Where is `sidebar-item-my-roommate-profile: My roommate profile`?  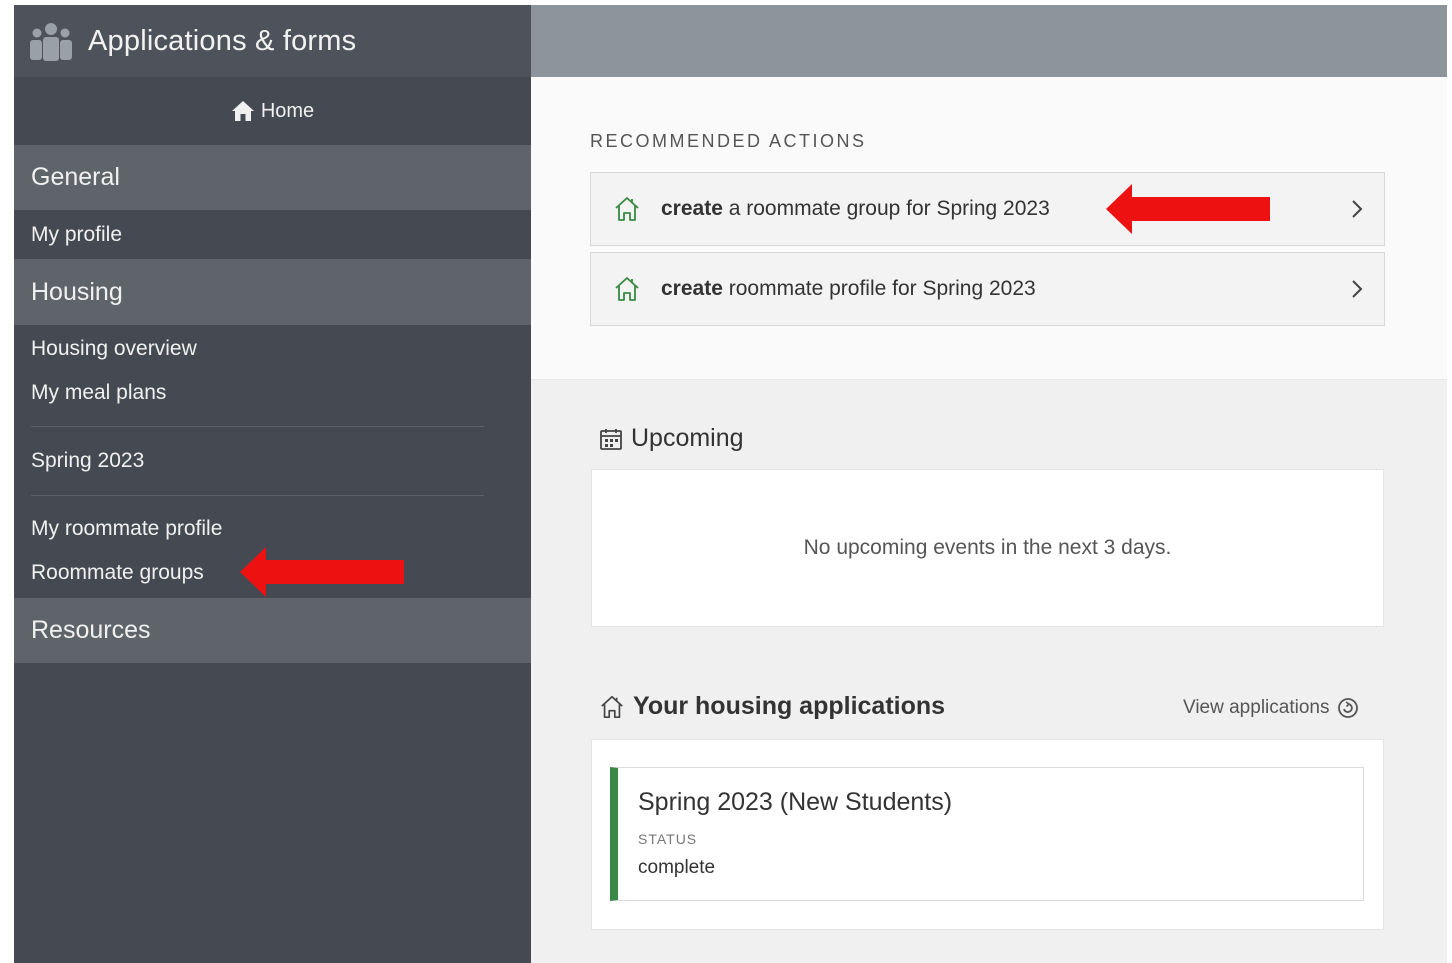 sidebar-item-my-roommate-profile: My roommate profile is located at coordinates (272, 529).